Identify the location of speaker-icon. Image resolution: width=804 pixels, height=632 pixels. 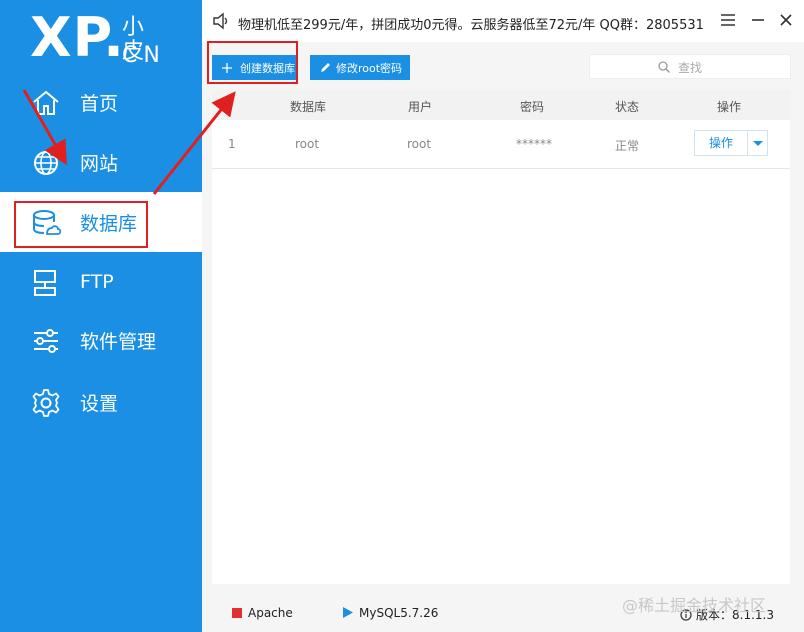
(220, 21).